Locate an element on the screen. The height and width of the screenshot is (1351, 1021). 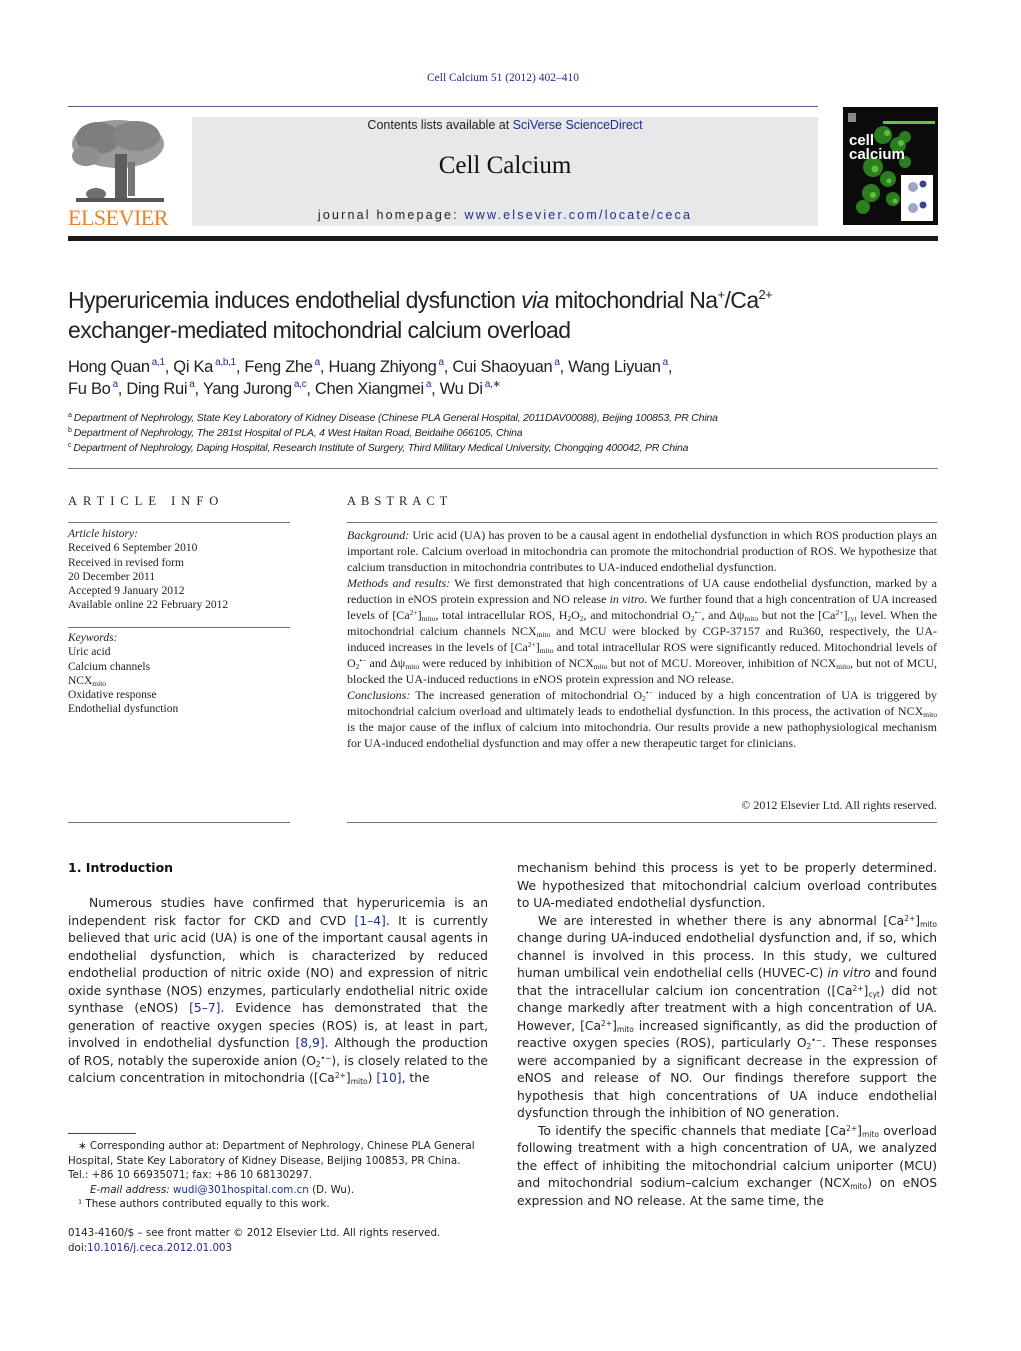
homepage-prefix: journal homepage: is located at coordinates (391, 215).